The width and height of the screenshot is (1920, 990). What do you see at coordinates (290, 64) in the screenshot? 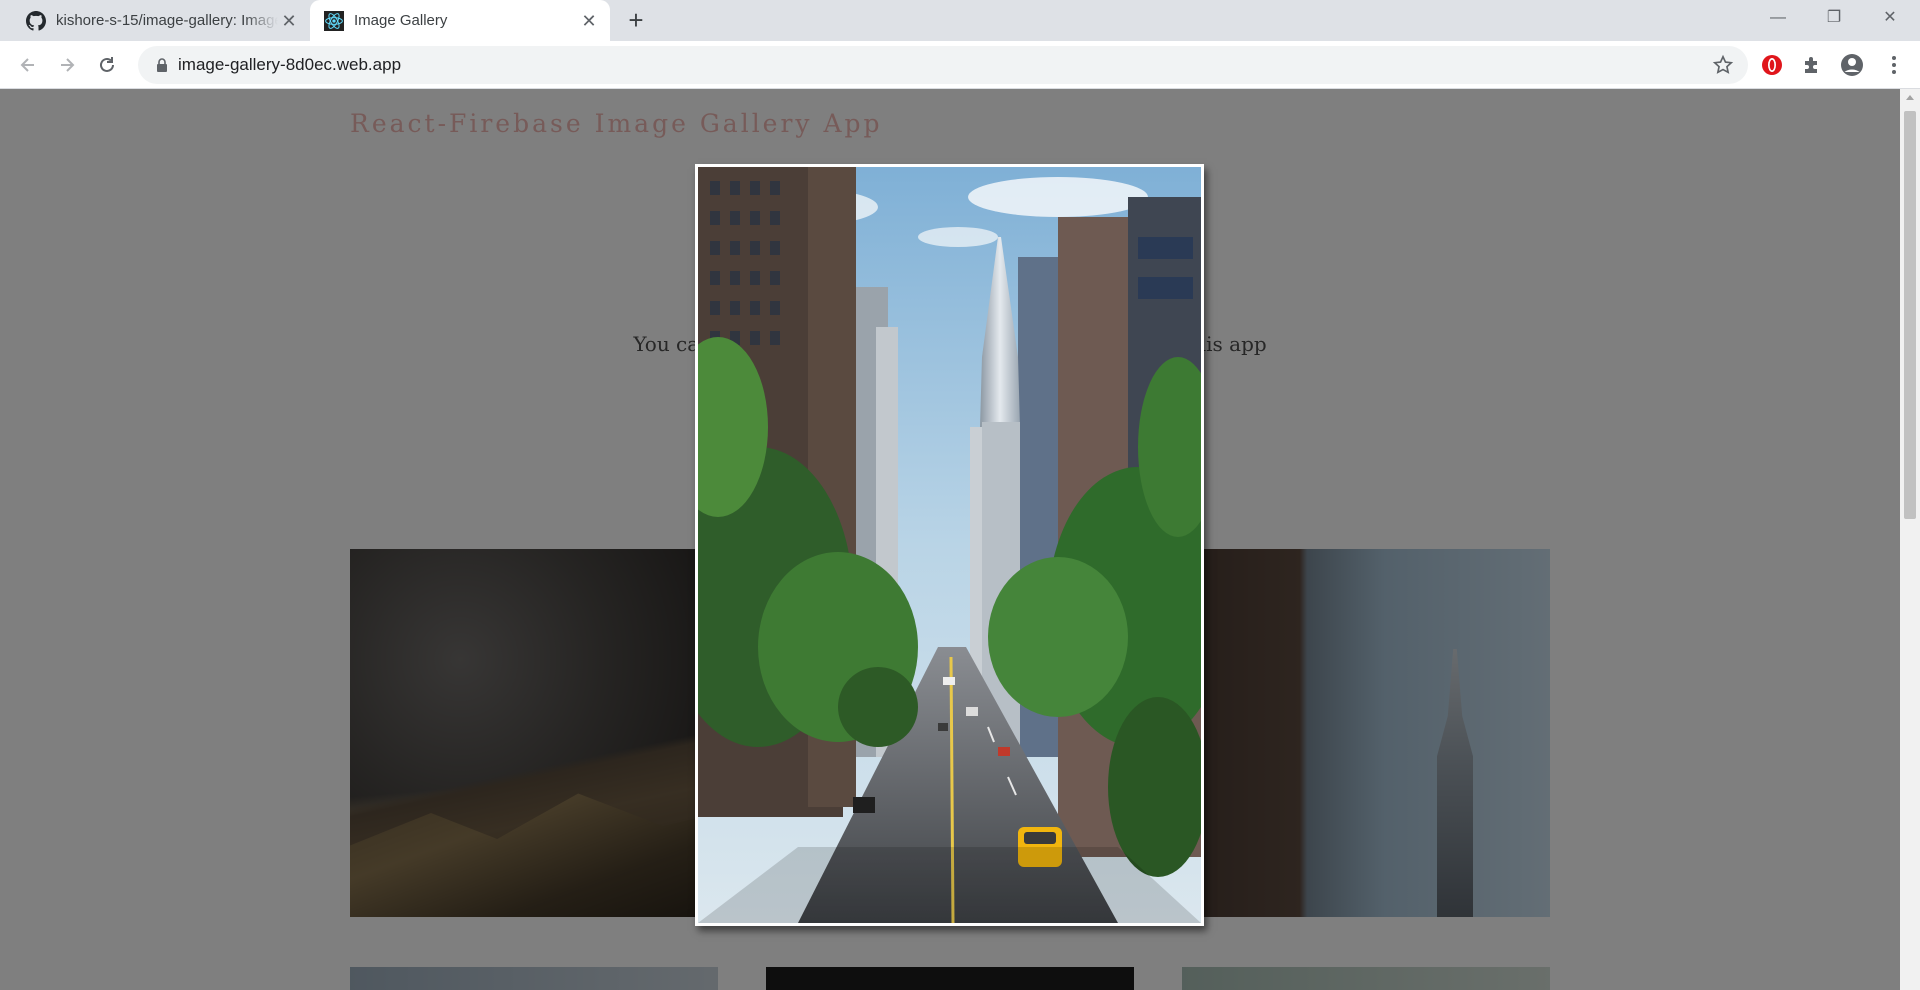
I see `url-text: image-gallery-8d0ec.web.app` at bounding box center [290, 64].